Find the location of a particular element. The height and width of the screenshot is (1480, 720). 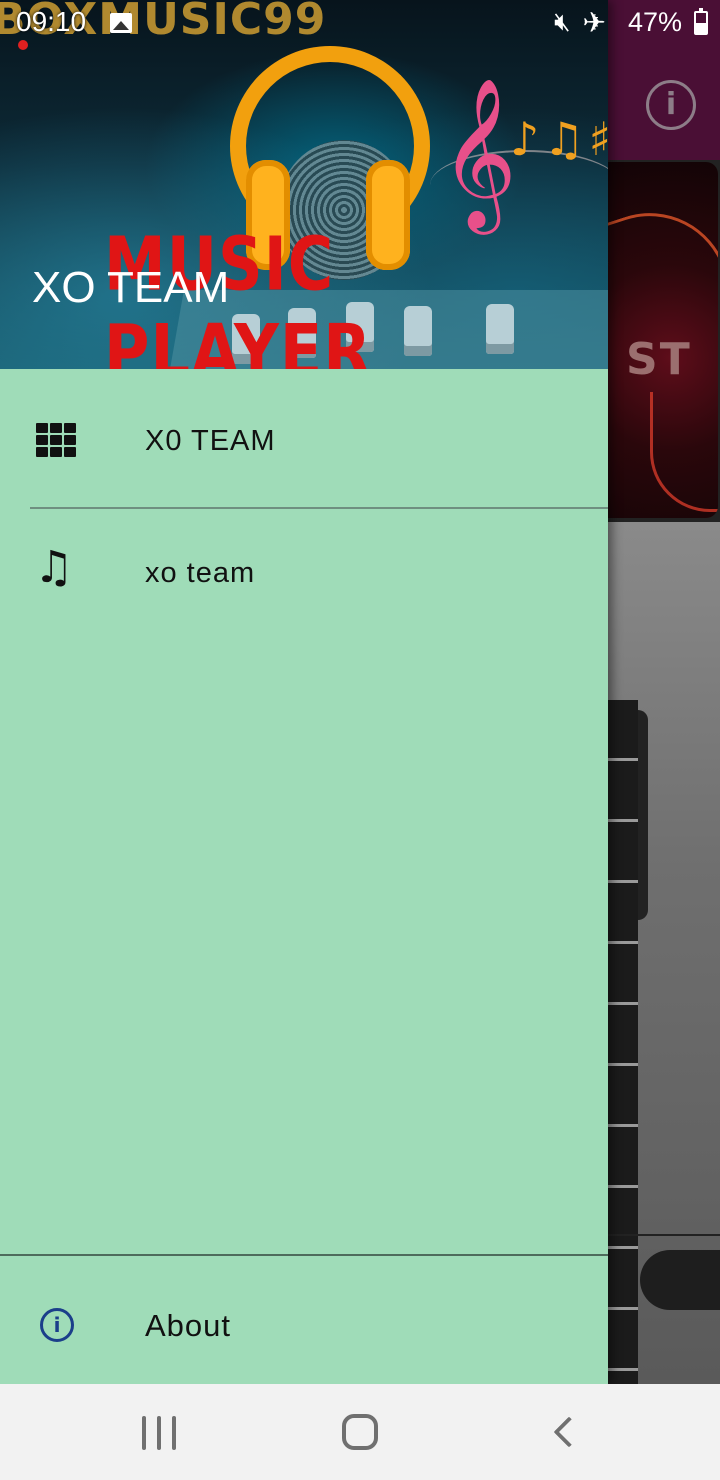

treble-clef-icon: 𝄞 is located at coordinates (478, 152).